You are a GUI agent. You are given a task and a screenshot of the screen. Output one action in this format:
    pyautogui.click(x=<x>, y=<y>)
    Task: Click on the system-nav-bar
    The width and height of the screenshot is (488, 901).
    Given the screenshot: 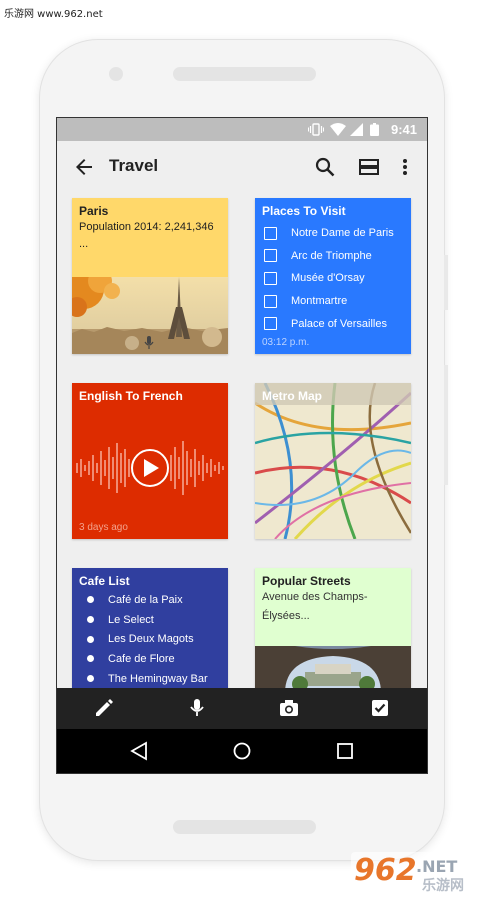 What is the action you would take?
    pyautogui.click(x=242, y=751)
    